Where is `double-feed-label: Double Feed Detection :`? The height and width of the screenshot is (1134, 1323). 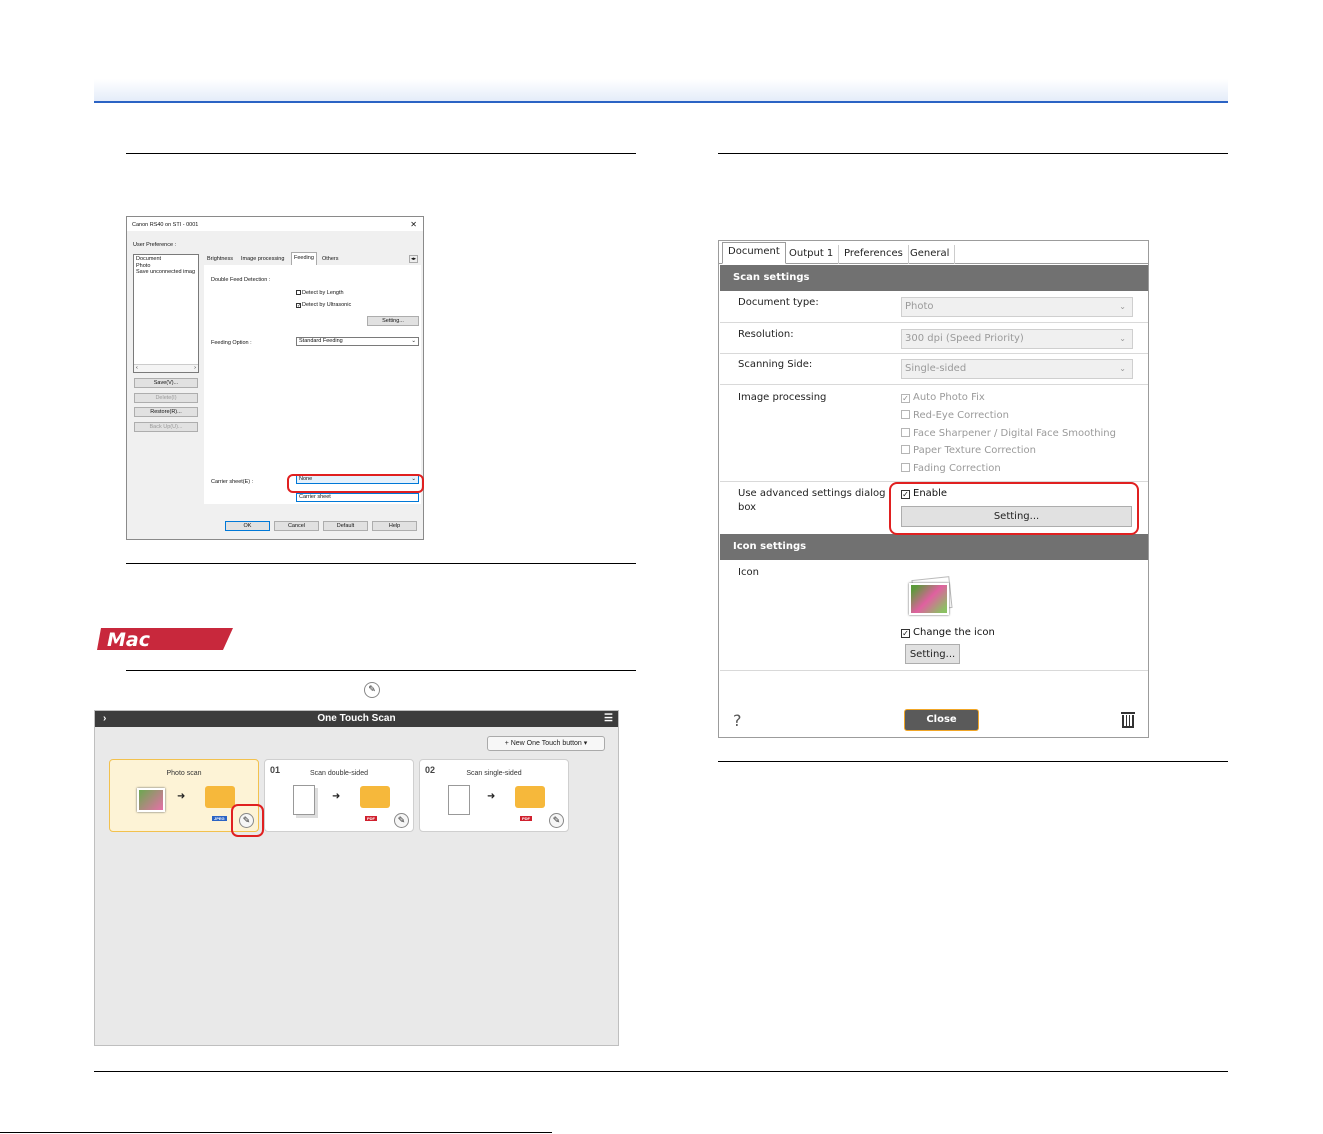
double-feed-label: Double Feed Detection : is located at coordinates (241, 280).